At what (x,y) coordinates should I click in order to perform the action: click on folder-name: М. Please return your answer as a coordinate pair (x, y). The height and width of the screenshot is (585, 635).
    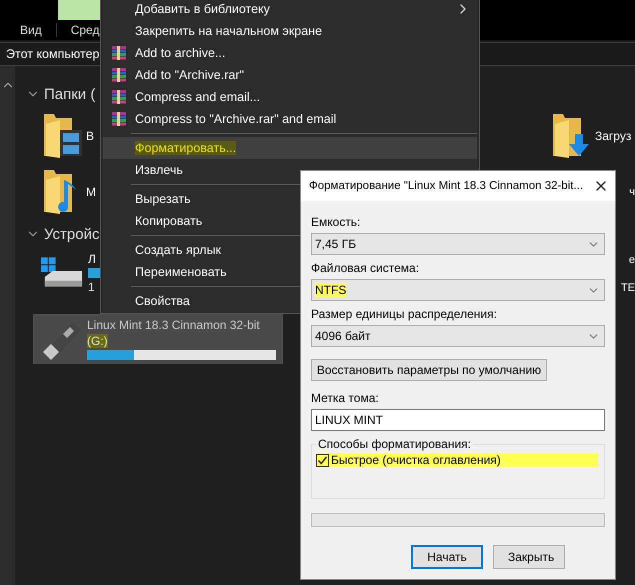
    Looking at the image, I should click on (91, 192).